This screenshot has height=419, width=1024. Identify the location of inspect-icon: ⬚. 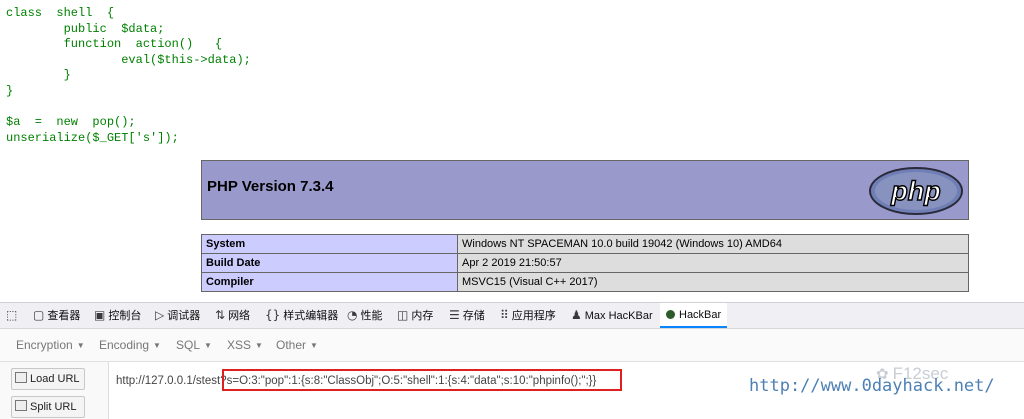
(12, 315).